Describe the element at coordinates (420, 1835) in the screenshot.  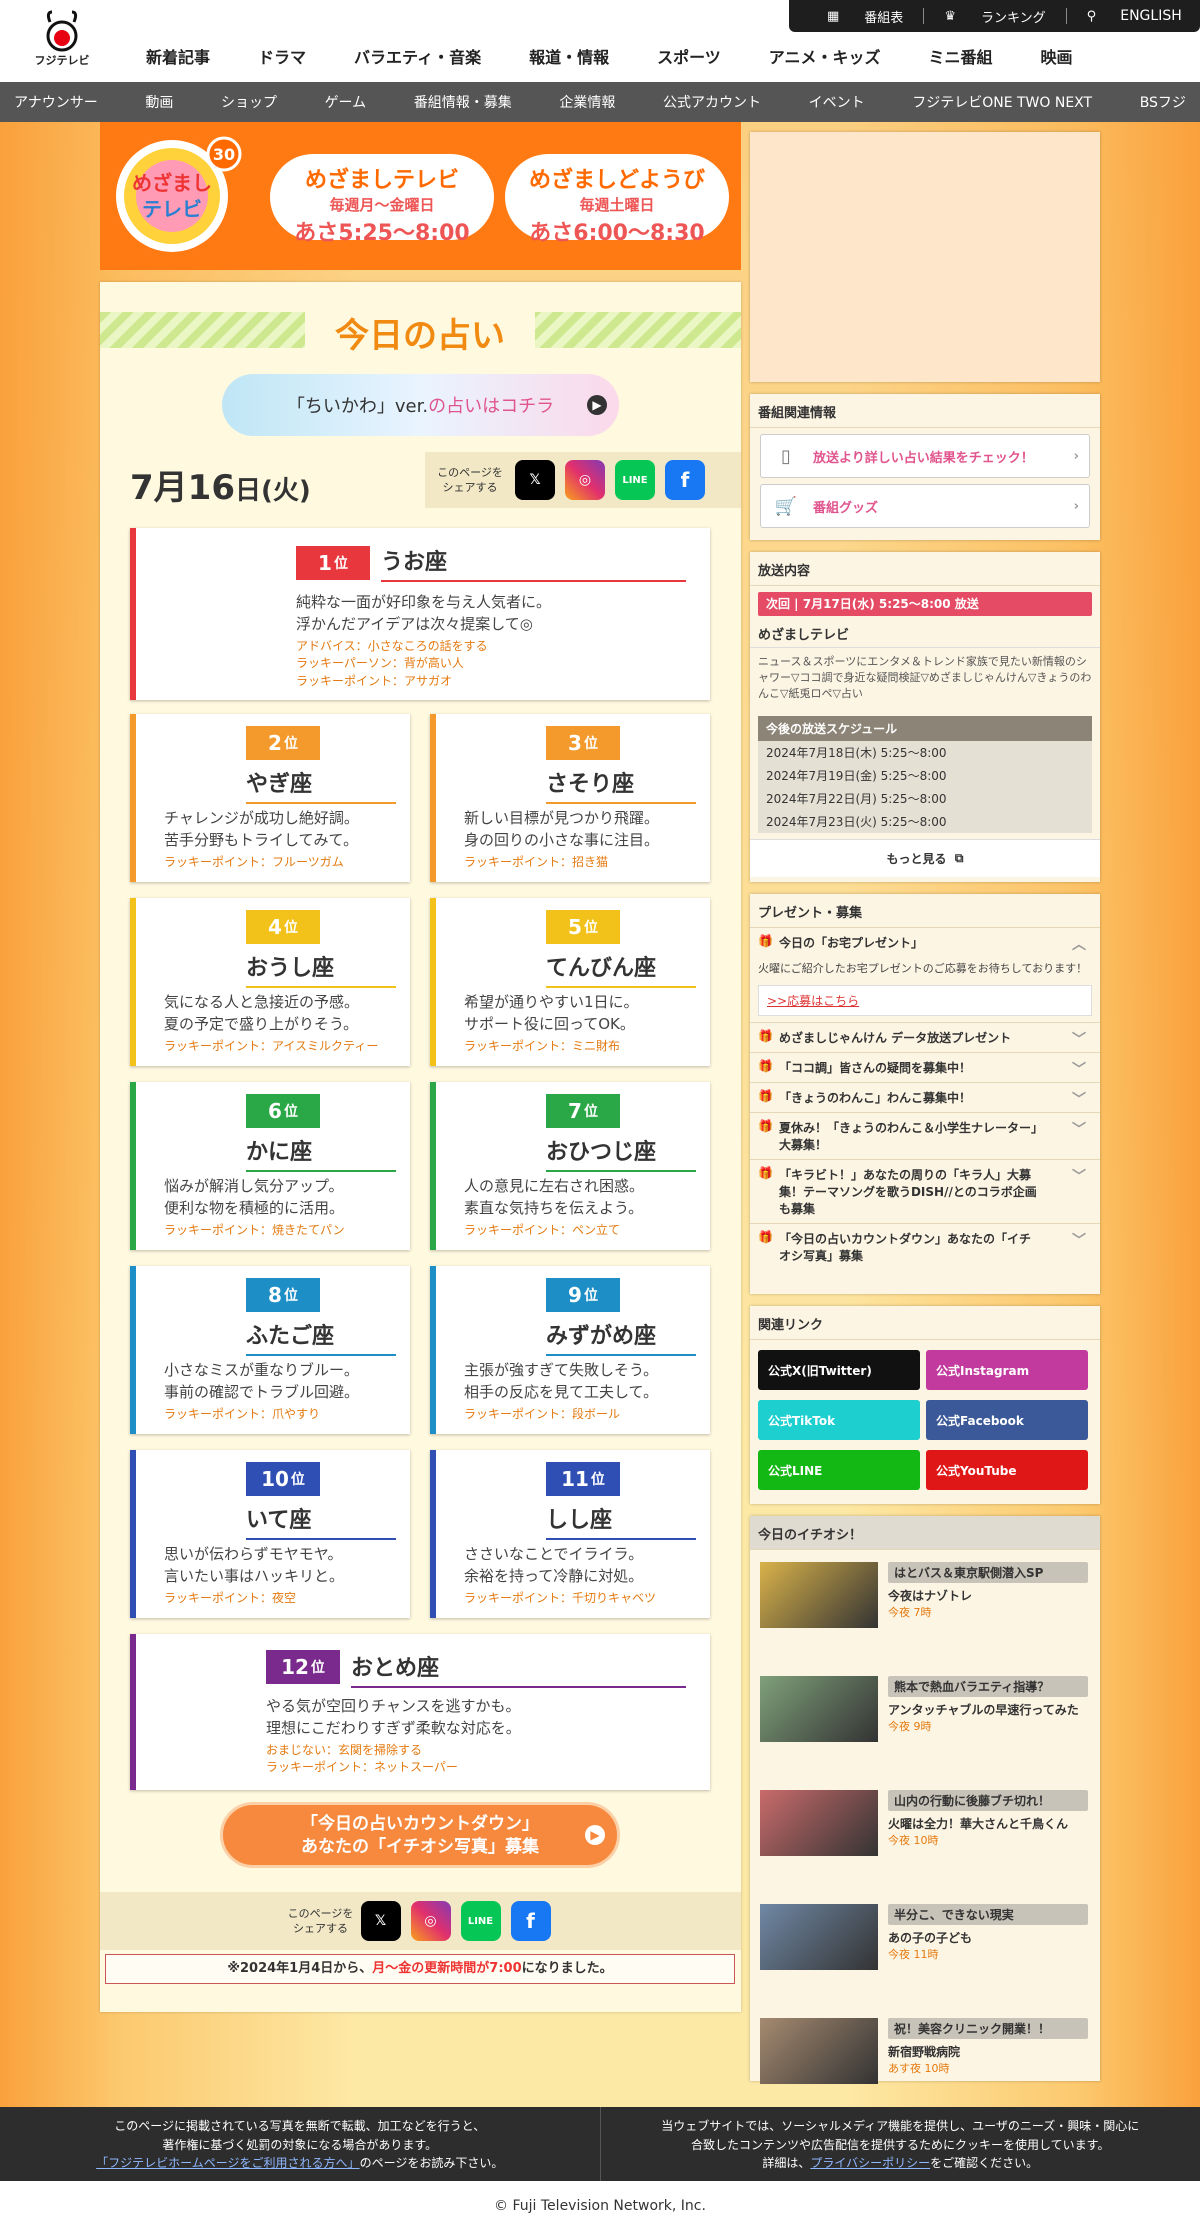
I see `countdown-photo-button: 「今日の占いカウントダウン」 あなたの「イチオシ写真」募集 ▶` at that location.